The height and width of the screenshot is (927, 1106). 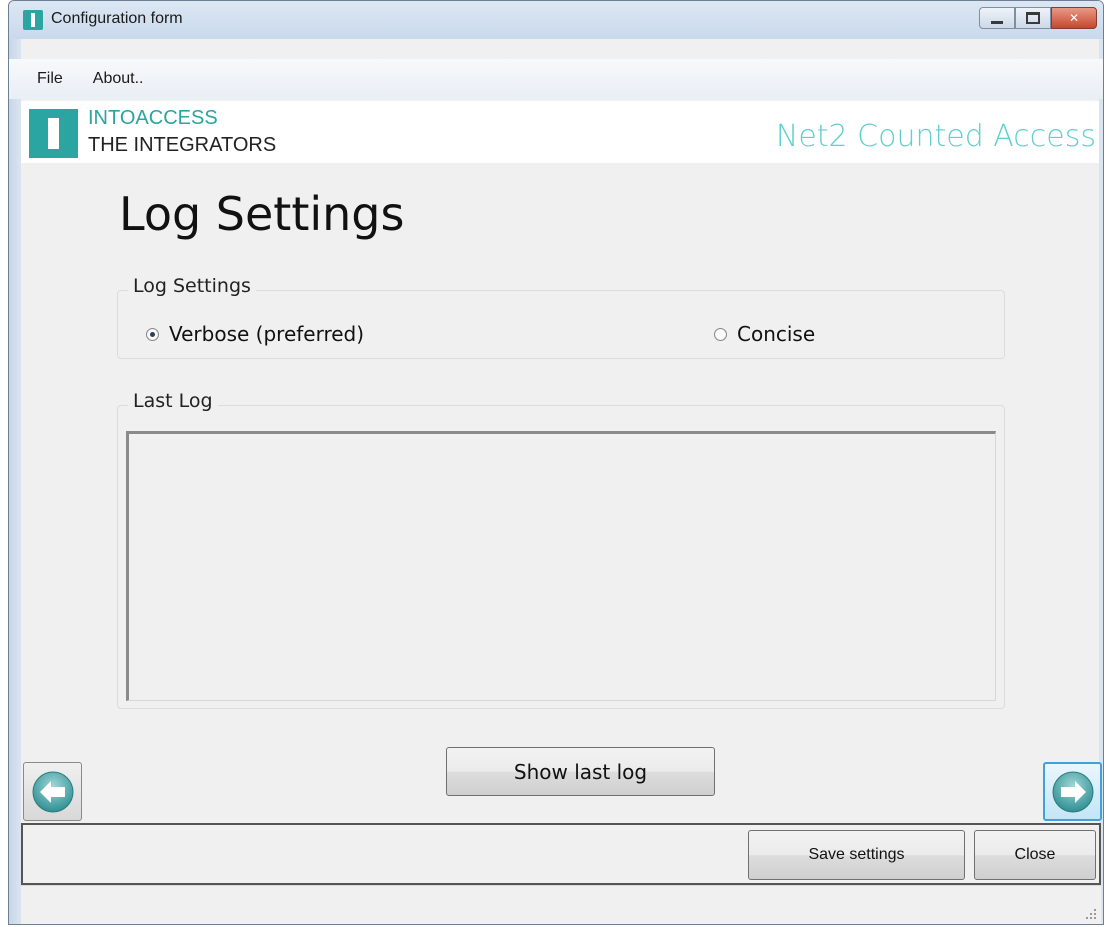 I want to click on show-last-log-button: Show last log, so click(x=580, y=771).